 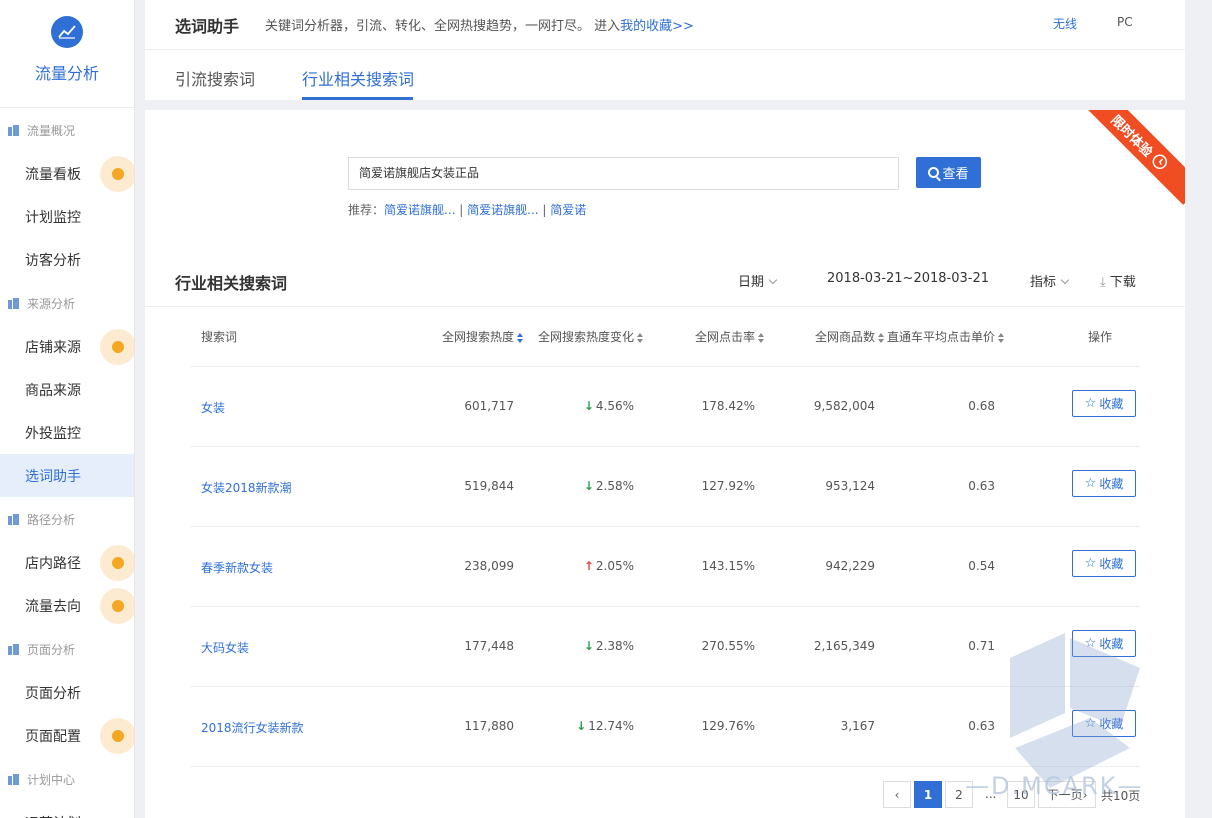 What do you see at coordinates (53, 390) in the screenshot?
I see `sidebar-item-label: 商品来源` at bounding box center [53, 390].